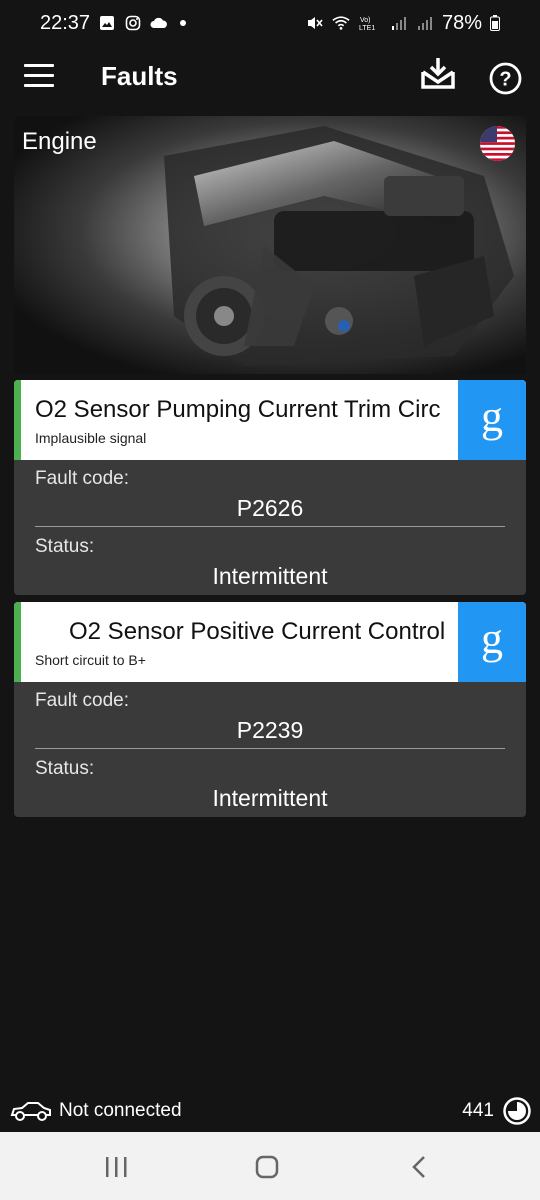 This screenshot has height=1200, width=540. Describe the element at coordinates (120, 1110) in the screenshot. I see `connection-status-text: Not connected` at that location.